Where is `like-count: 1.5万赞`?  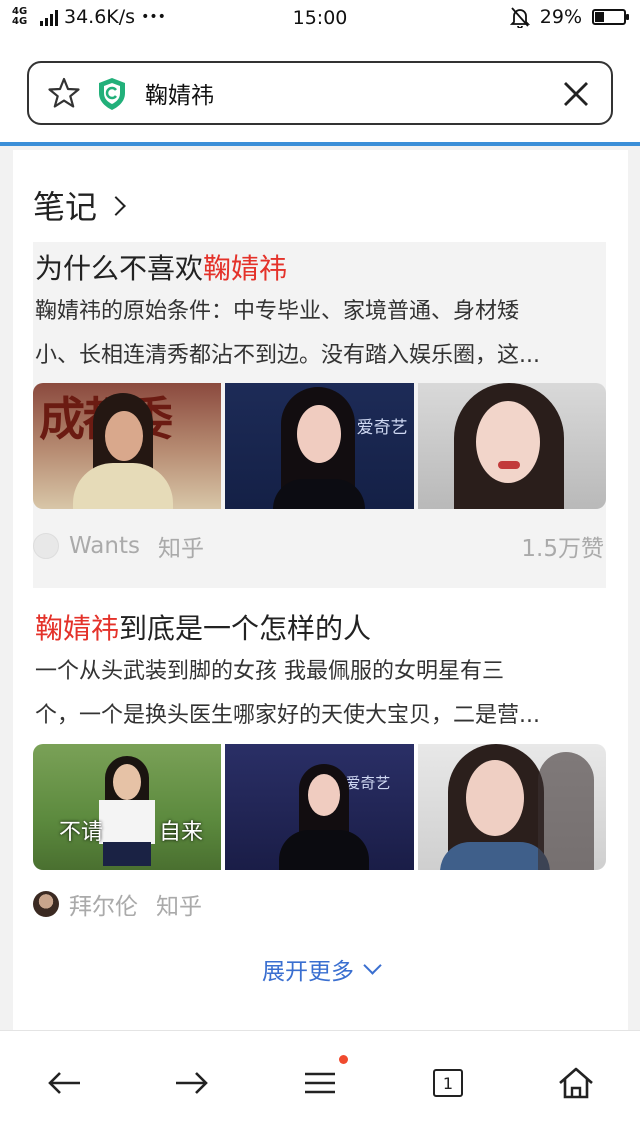 like-count: 1.5万赞 is located at coordinates (562, 549).